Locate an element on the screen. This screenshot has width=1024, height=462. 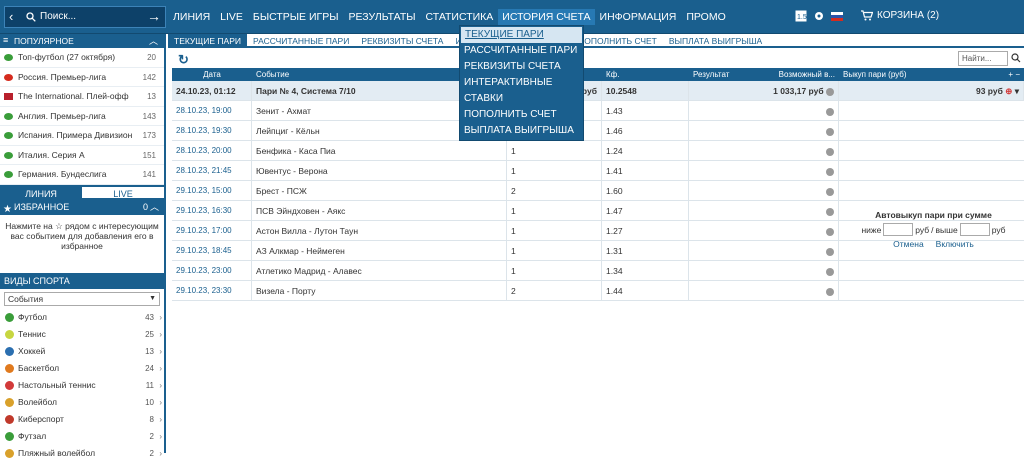
row-date: 29.10.23, 15:00 is located at coordinates (212, 190).